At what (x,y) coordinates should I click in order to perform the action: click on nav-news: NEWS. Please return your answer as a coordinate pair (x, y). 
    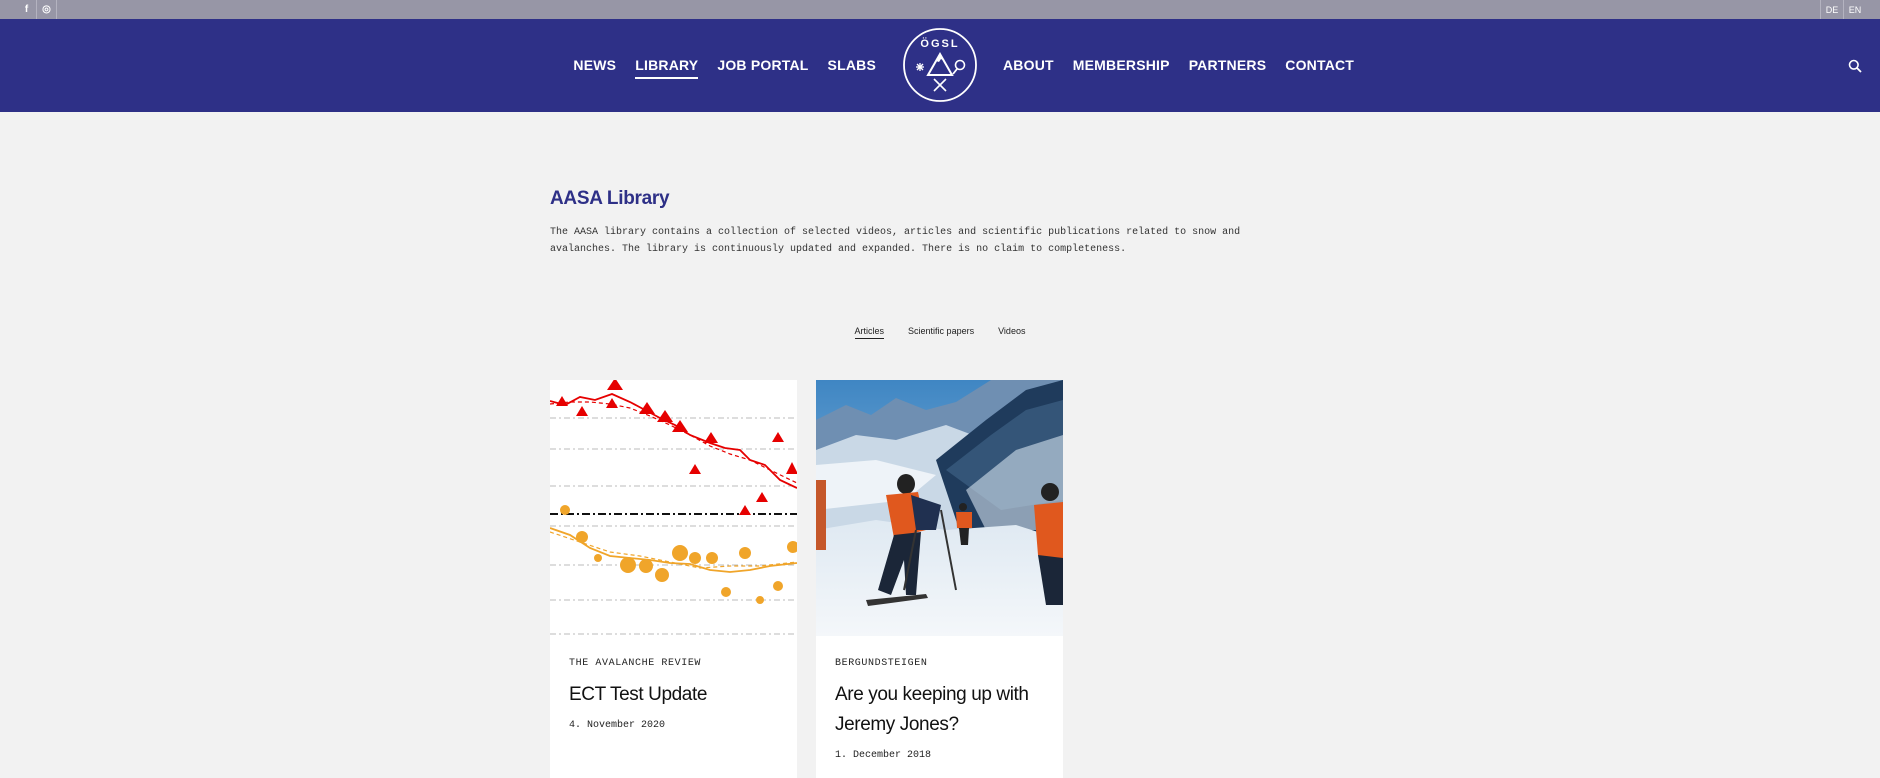
    Looking at the image, I should click on (594, 66).